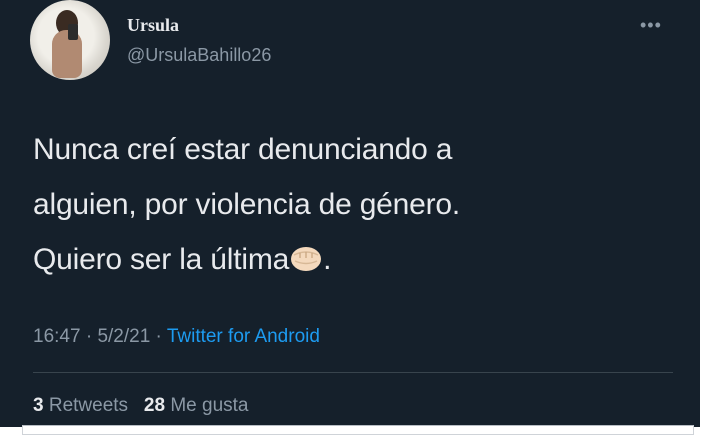  Describe the element at coordinates (247, 204) in the screenshot. I see `tweet-text-line: alguien, por violencia de género.` at that location.